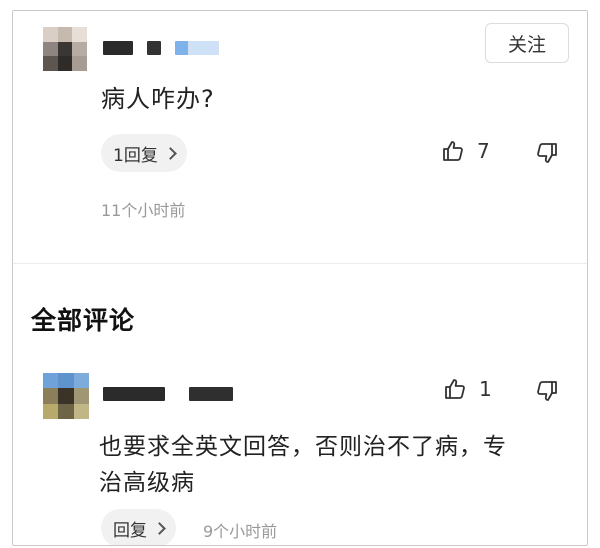 This screenshot has height=548, width=600. Describe the element at coordinates (135, 155) in the screenshot. I see `reply-count-label: 1回复` at that location.